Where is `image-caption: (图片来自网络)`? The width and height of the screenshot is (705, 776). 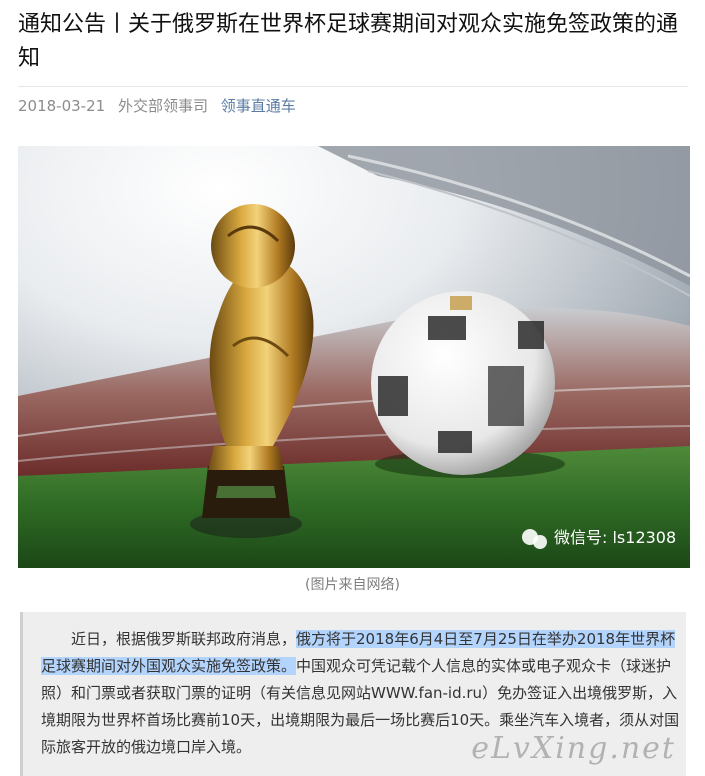
image-caption: (图片来自网络) is located at coordinates (352, 585).